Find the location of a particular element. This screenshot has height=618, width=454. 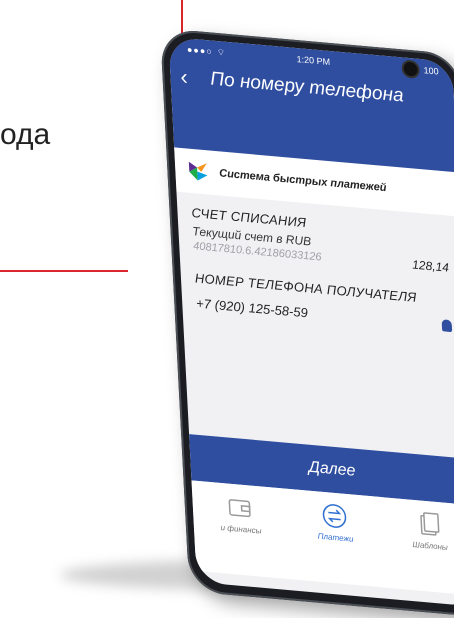

battery-percent: 100 is located at coordinates (431, 71).